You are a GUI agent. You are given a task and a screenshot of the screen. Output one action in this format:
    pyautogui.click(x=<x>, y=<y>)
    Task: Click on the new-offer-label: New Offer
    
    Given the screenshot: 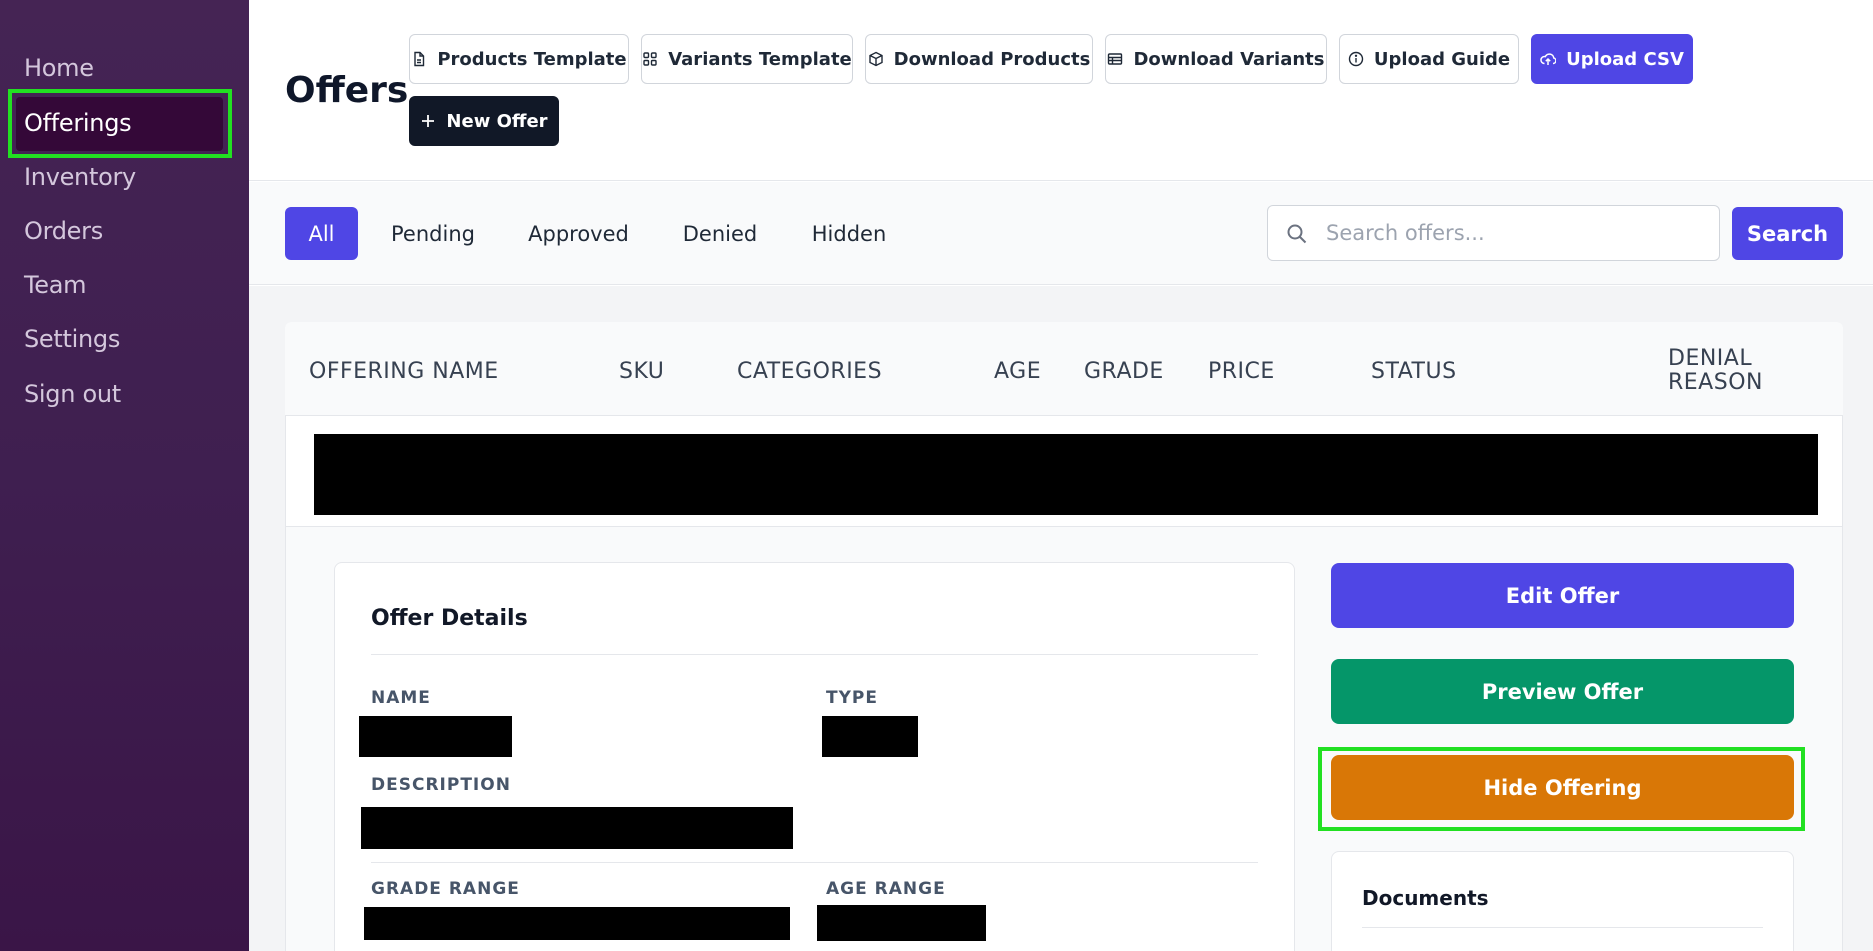 What is the action you would take?
    pyautogui.click(x=497, y=121)
    